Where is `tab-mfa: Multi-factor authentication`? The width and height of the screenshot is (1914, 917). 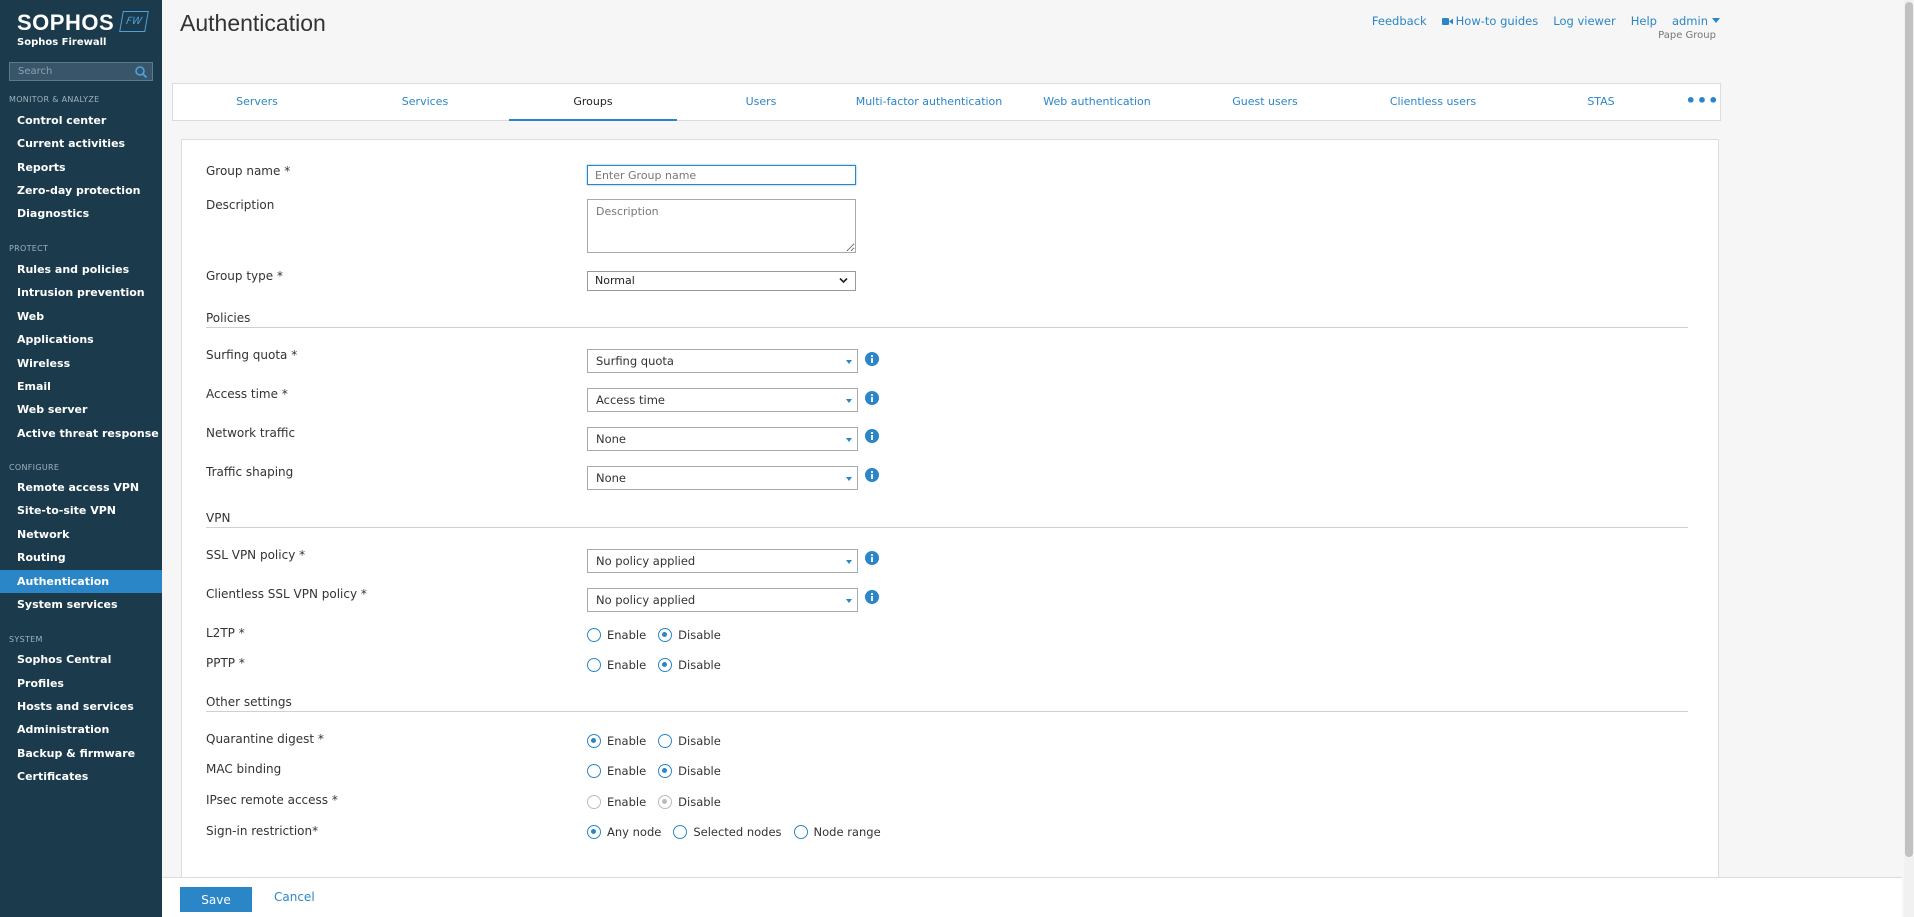
tab-mfa: Multi-factor authentication is located at coordinates (929, 102).